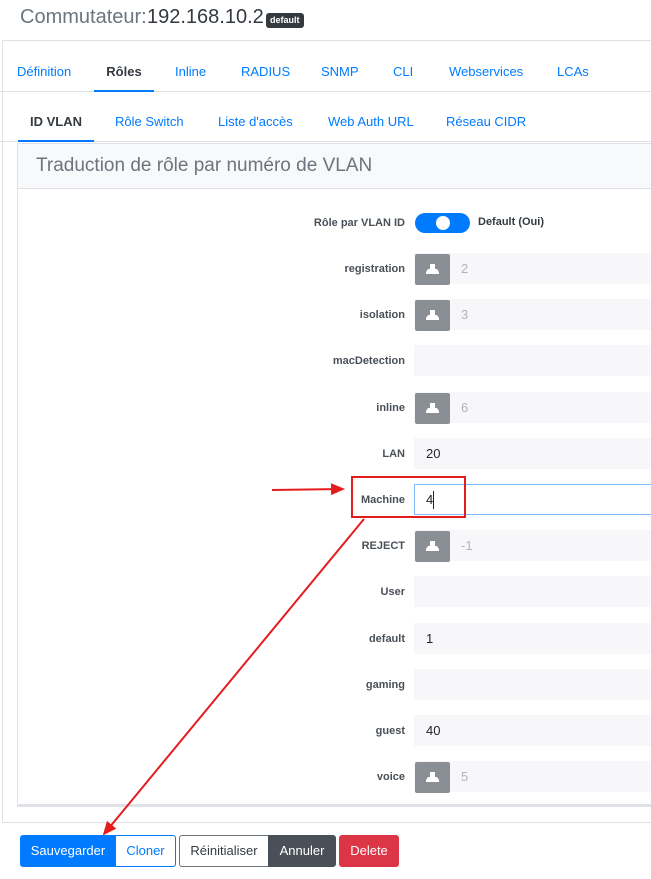  What do you see at coordinates (340, 74) in the screenshot?
I see `tab-snmp: SNMP` at bounding box center [340, 74].